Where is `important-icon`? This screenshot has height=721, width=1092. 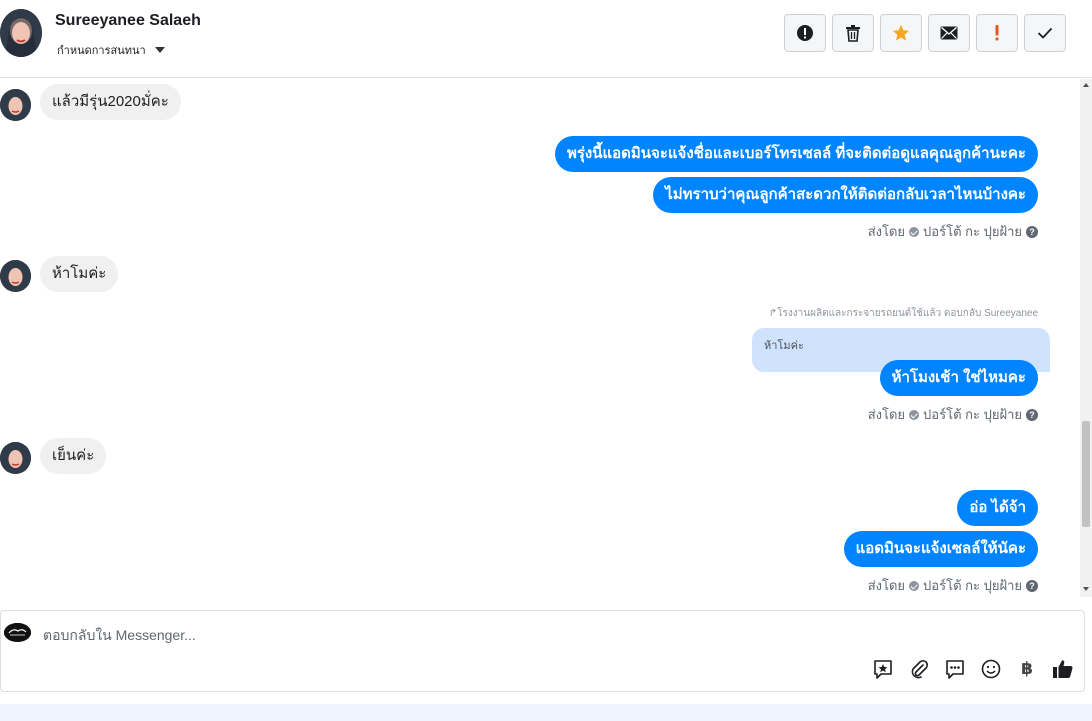
important-icon is located at coordinates (997, 33).